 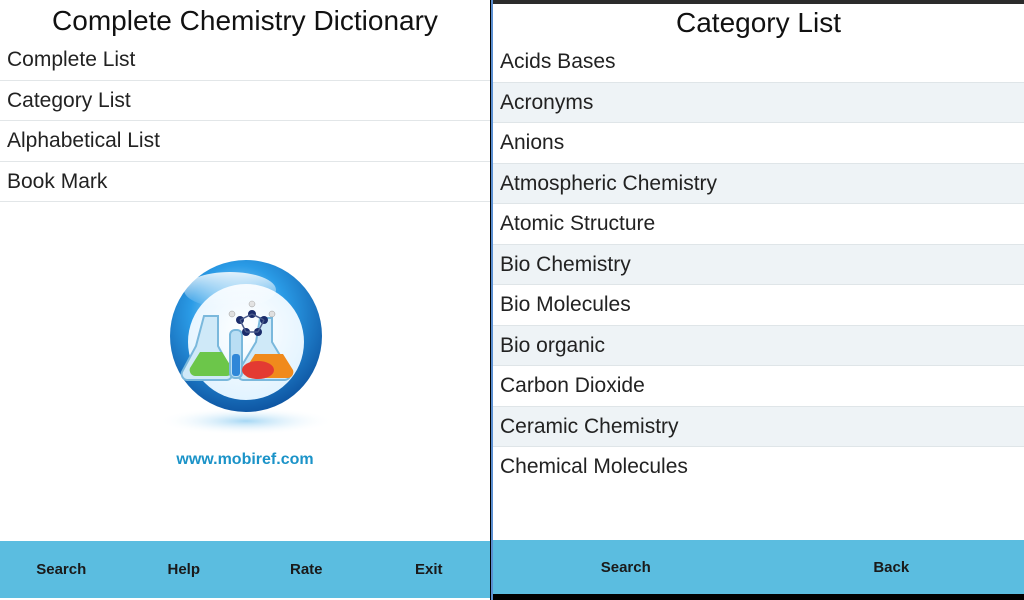 What do you see at coordinates (245, 141) in the screenshot?
I see `menu-item-alphabetical-list: Alphabetical List` at bounding box center [245, 141].